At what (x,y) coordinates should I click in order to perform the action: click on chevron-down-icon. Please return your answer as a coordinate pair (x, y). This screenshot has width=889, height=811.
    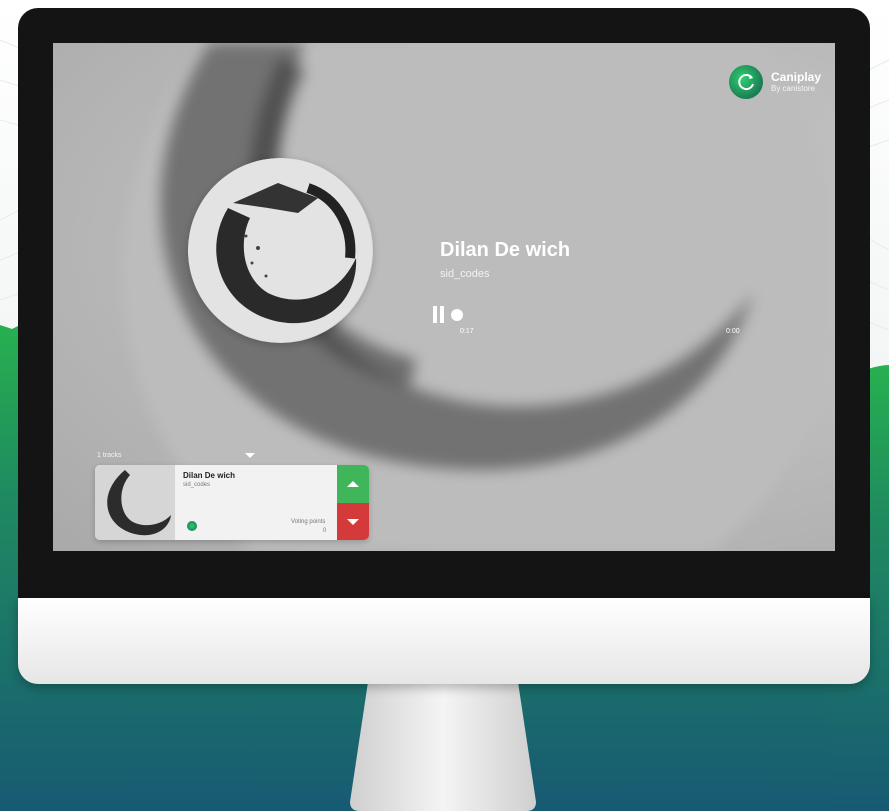
    Looking at the image, I should click on (250, 455).